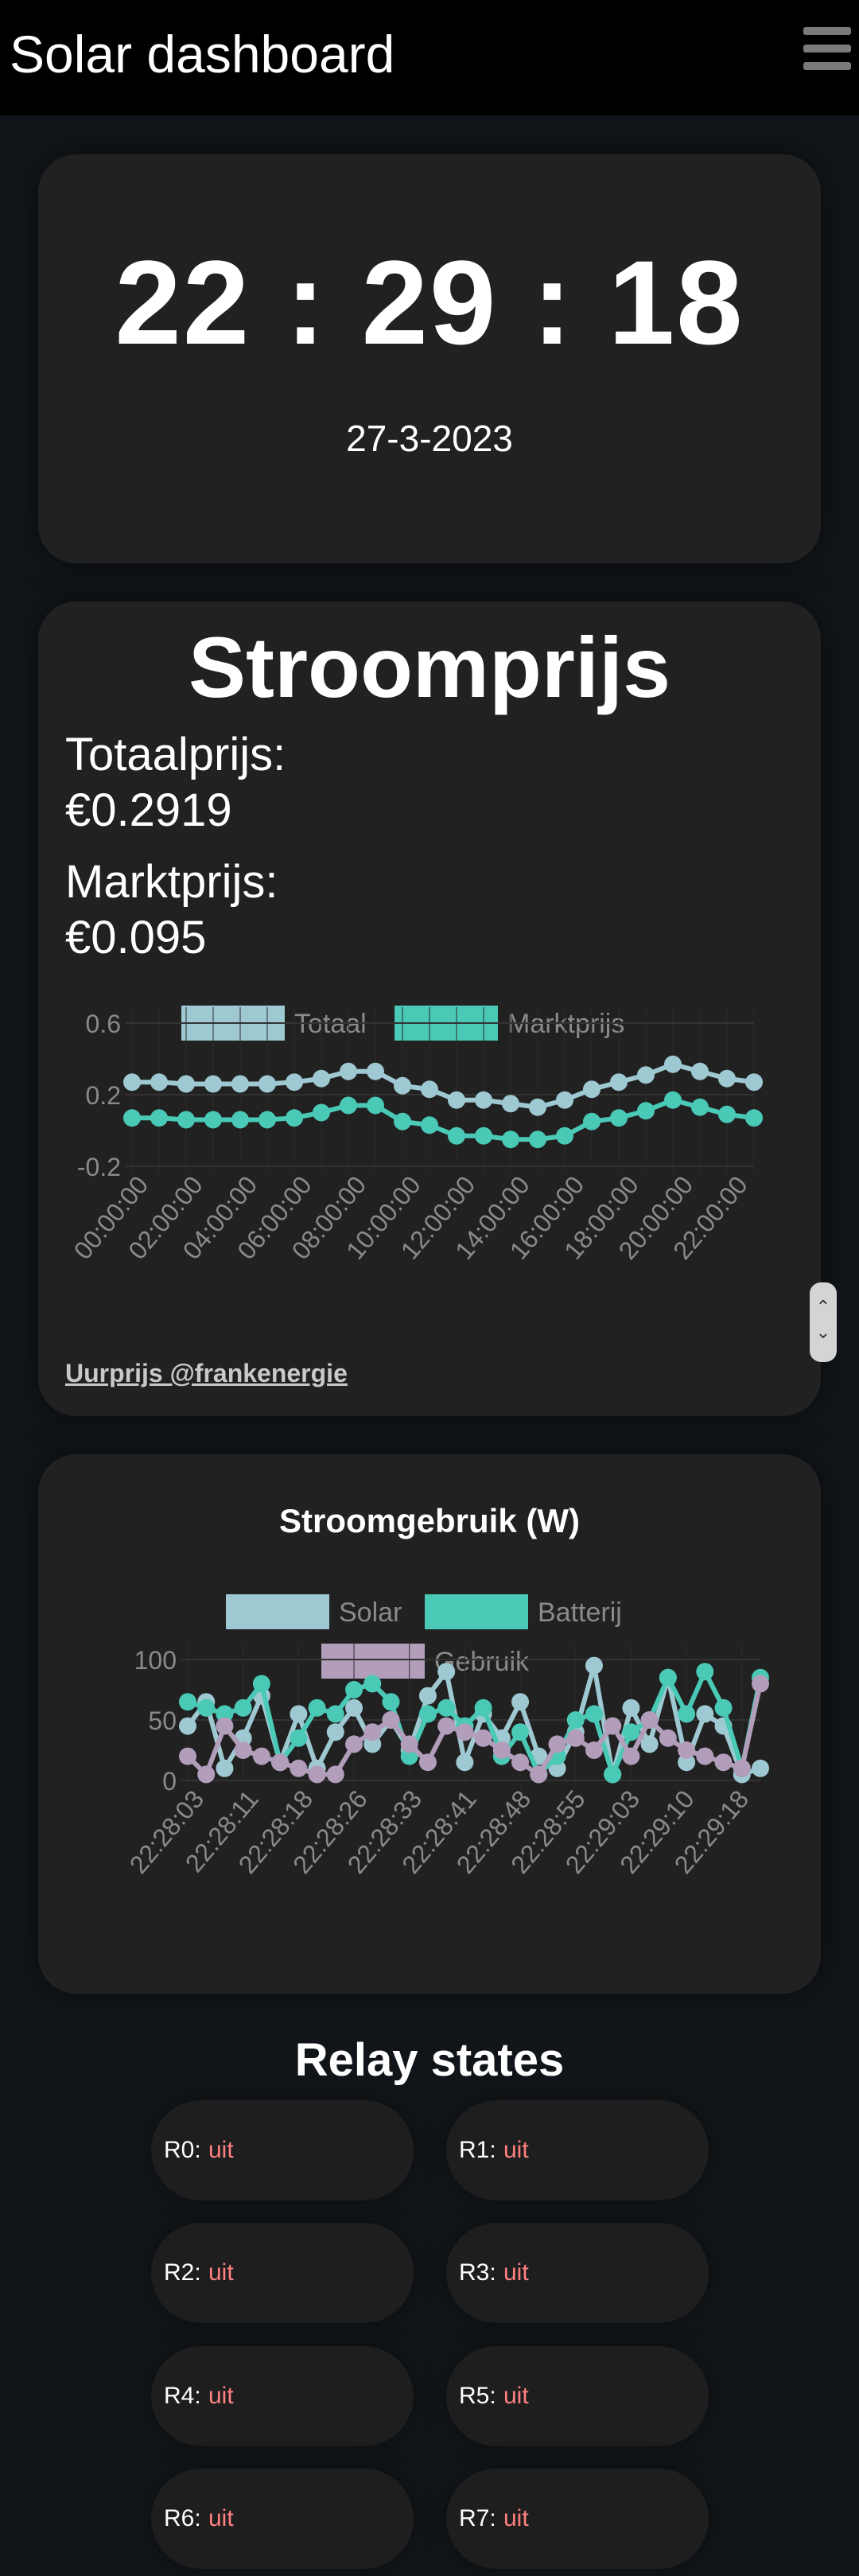 The height and width of the screenshot is (2576, 859). I want to click on relay-r0: R0: uit, so click(282, 2150).